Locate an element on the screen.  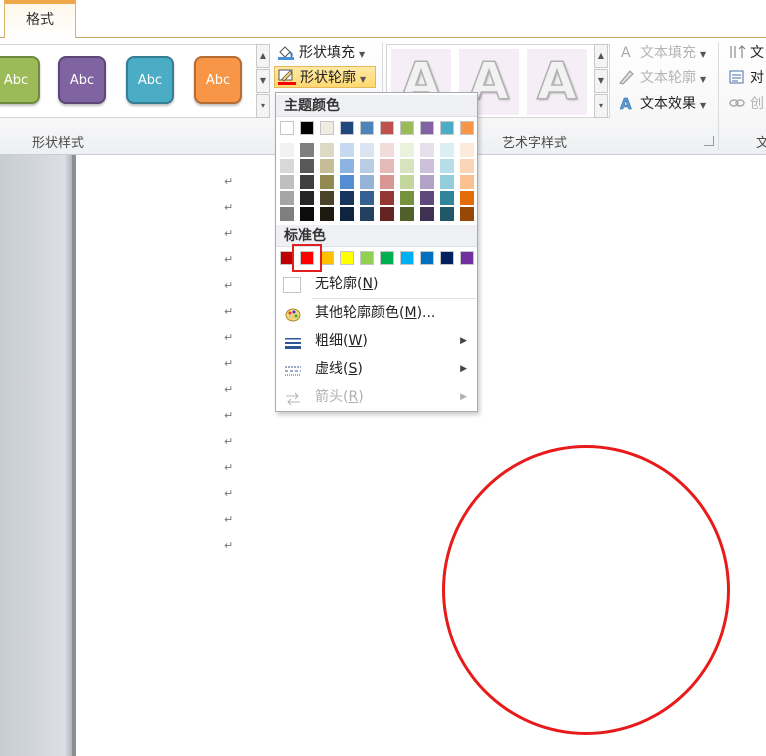
text-group-label: 文 is located at coordinates (761, 143).